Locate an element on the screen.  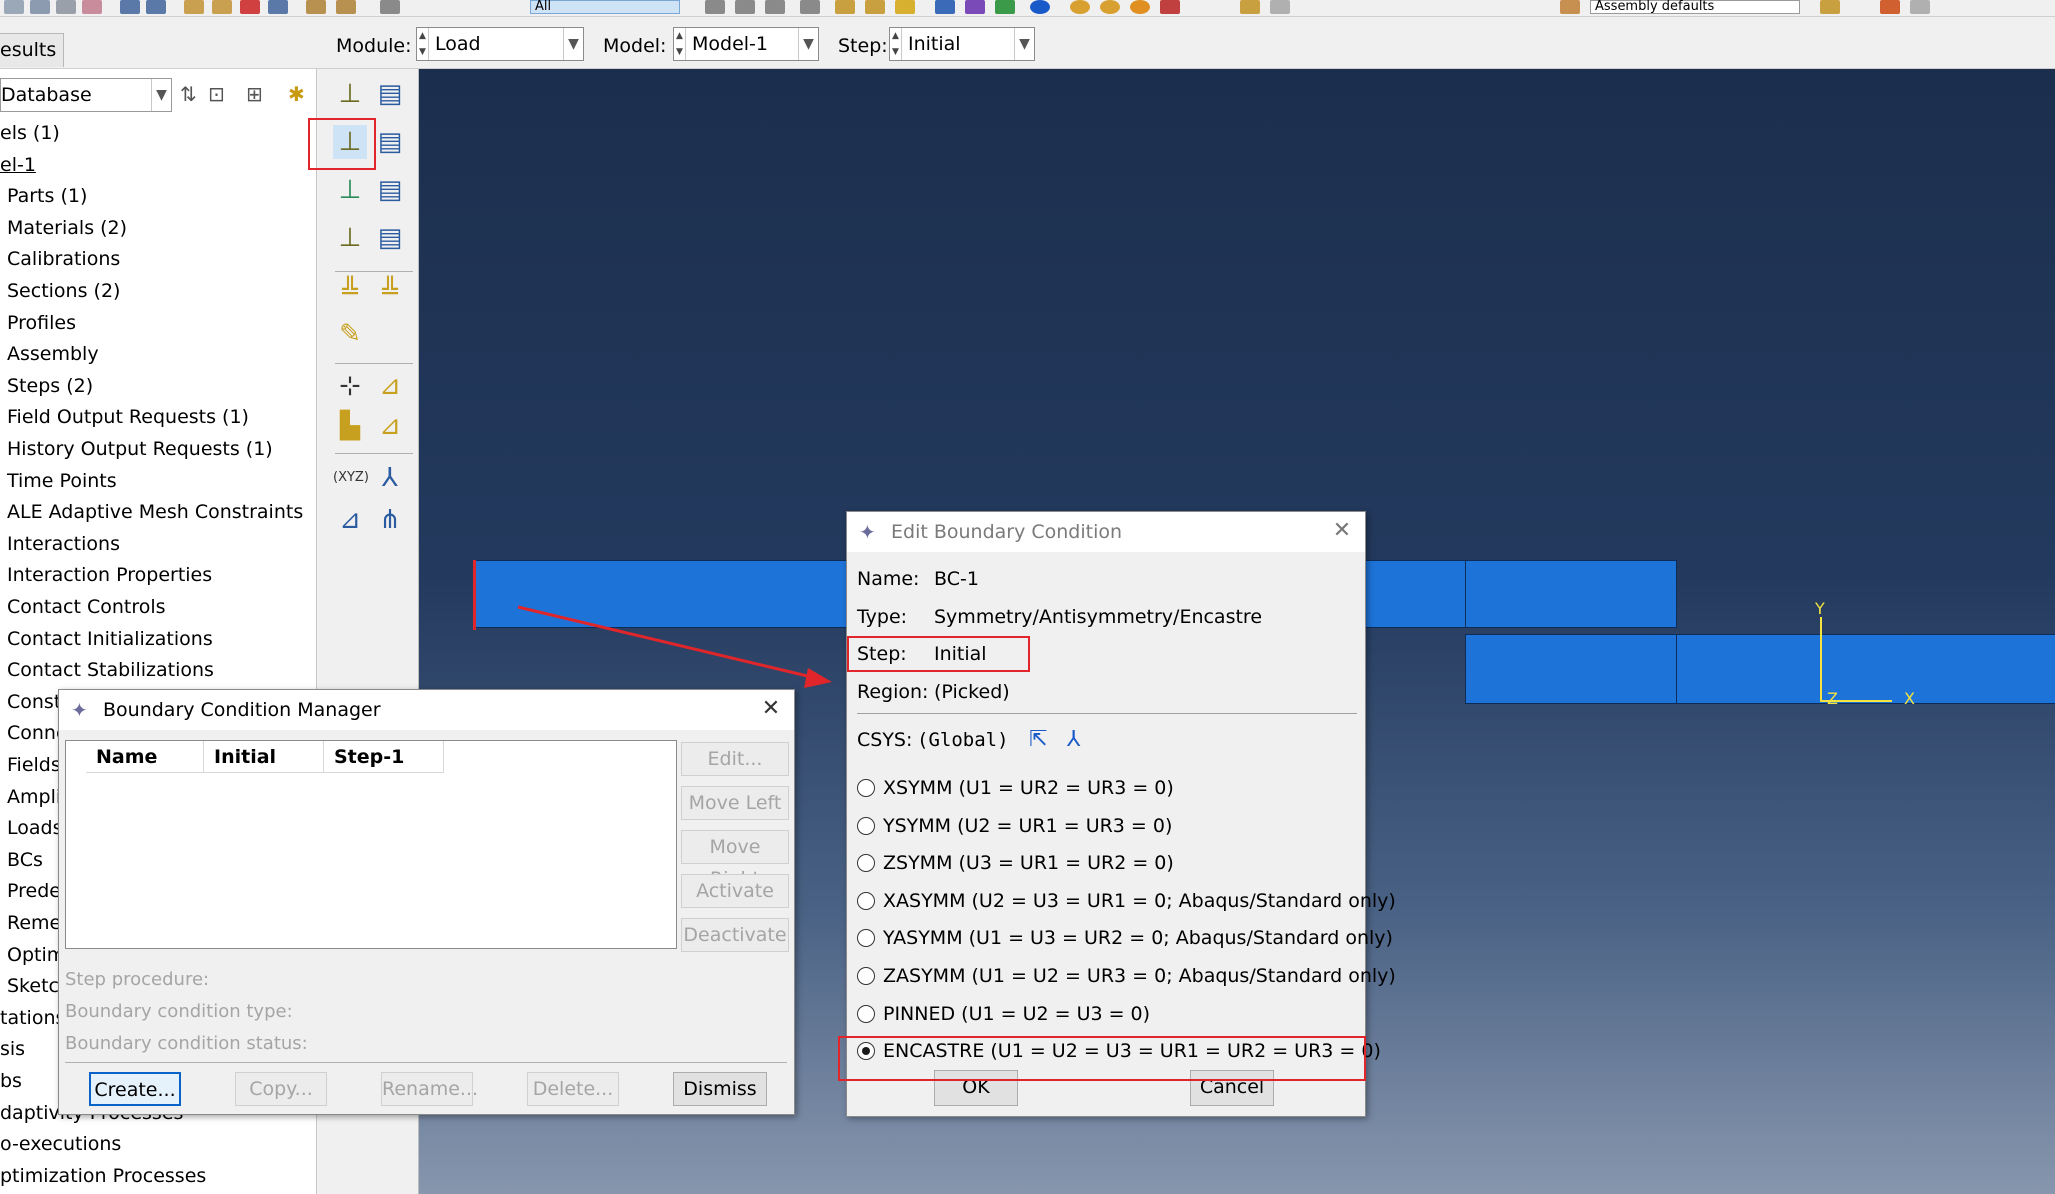
bc-type-option: XSYMM (U1 = UR2 = UR3 = 0) is located at coordinates (1015, 788).